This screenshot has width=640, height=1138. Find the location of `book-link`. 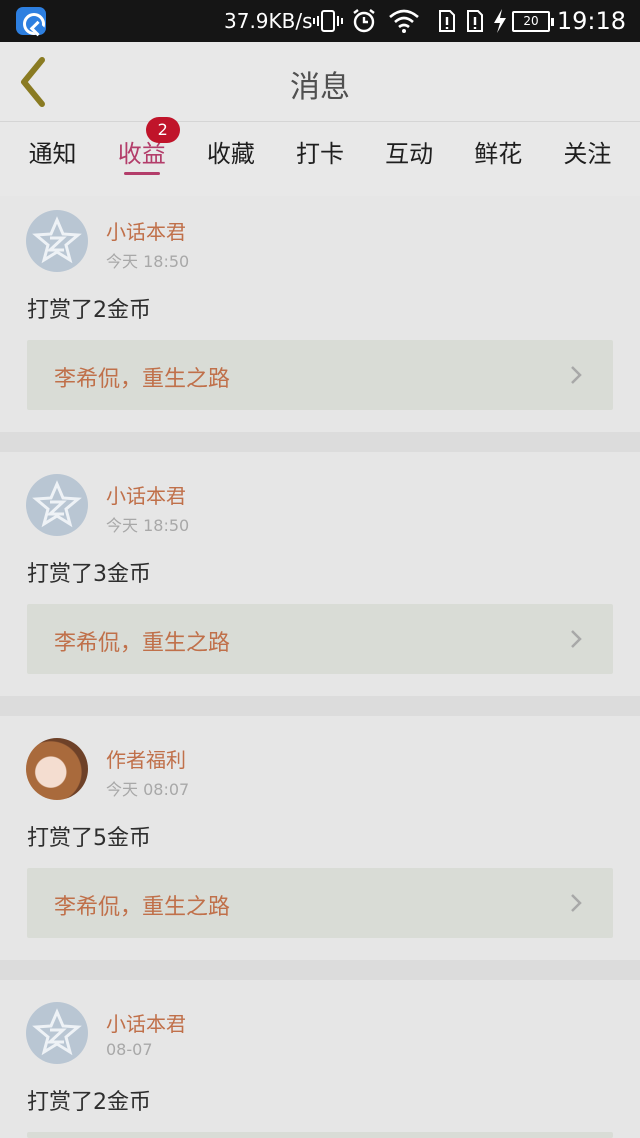

book-link is located at coordinates (320, 1135).